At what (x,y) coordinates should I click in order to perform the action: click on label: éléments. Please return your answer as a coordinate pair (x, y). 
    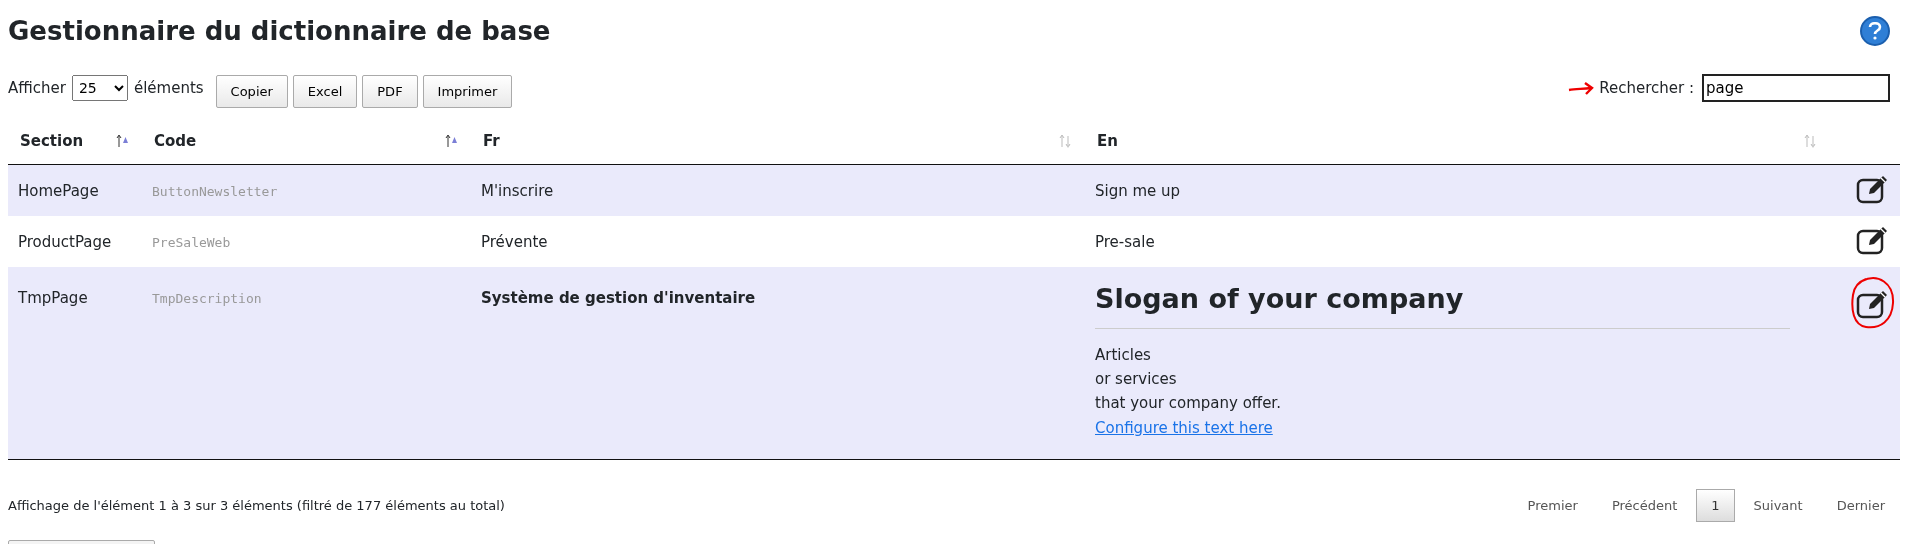
    Looking at the image, I should click on (168, 88).